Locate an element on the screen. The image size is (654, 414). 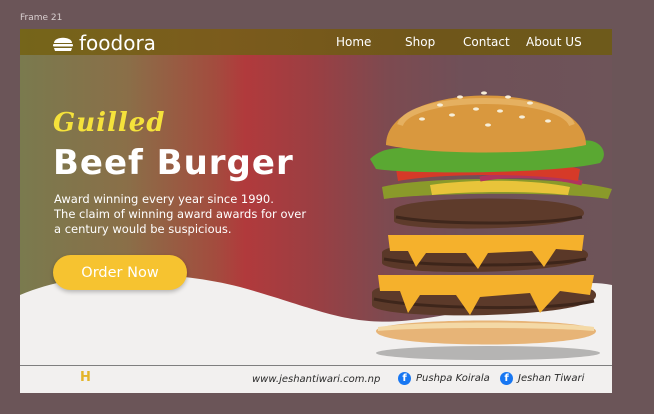
description-line: Award winning every year since 1990. is located at coordinates (164, 199).